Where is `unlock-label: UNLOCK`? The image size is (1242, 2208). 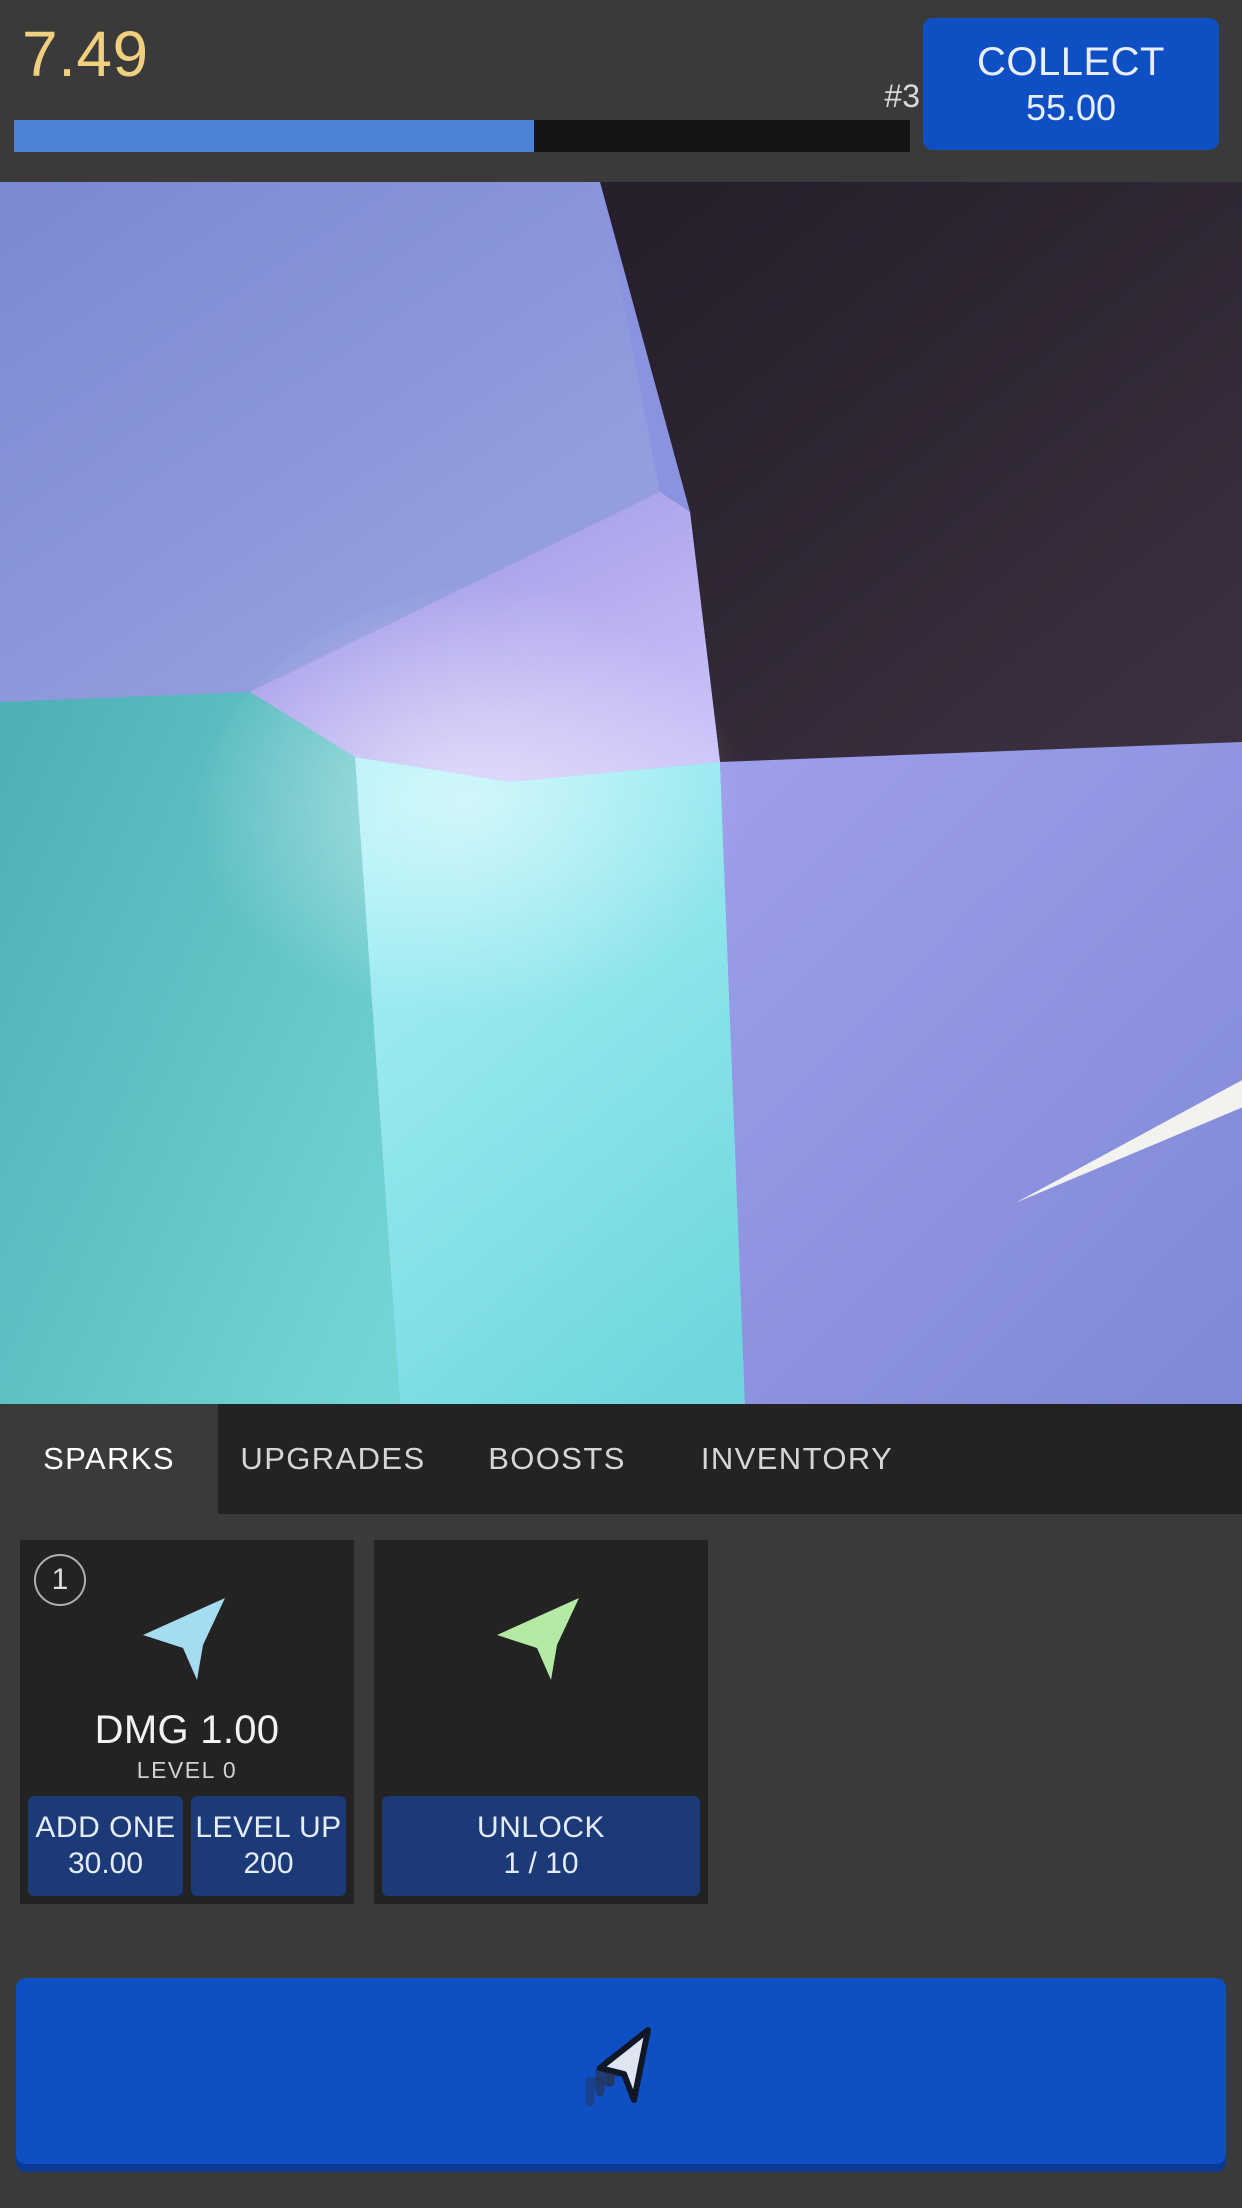 unlock-label: UNLOCK is located at coordinates (541, 1827).